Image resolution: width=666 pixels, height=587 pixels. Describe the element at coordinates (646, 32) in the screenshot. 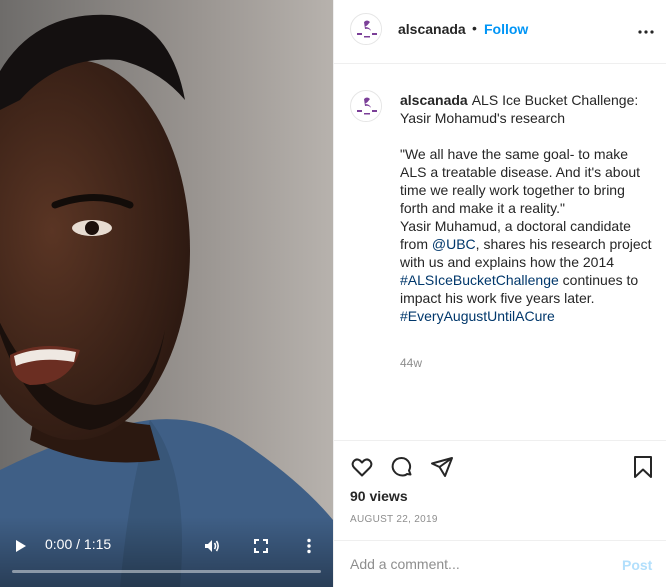

I see `more-horizontal-icon` at that location.